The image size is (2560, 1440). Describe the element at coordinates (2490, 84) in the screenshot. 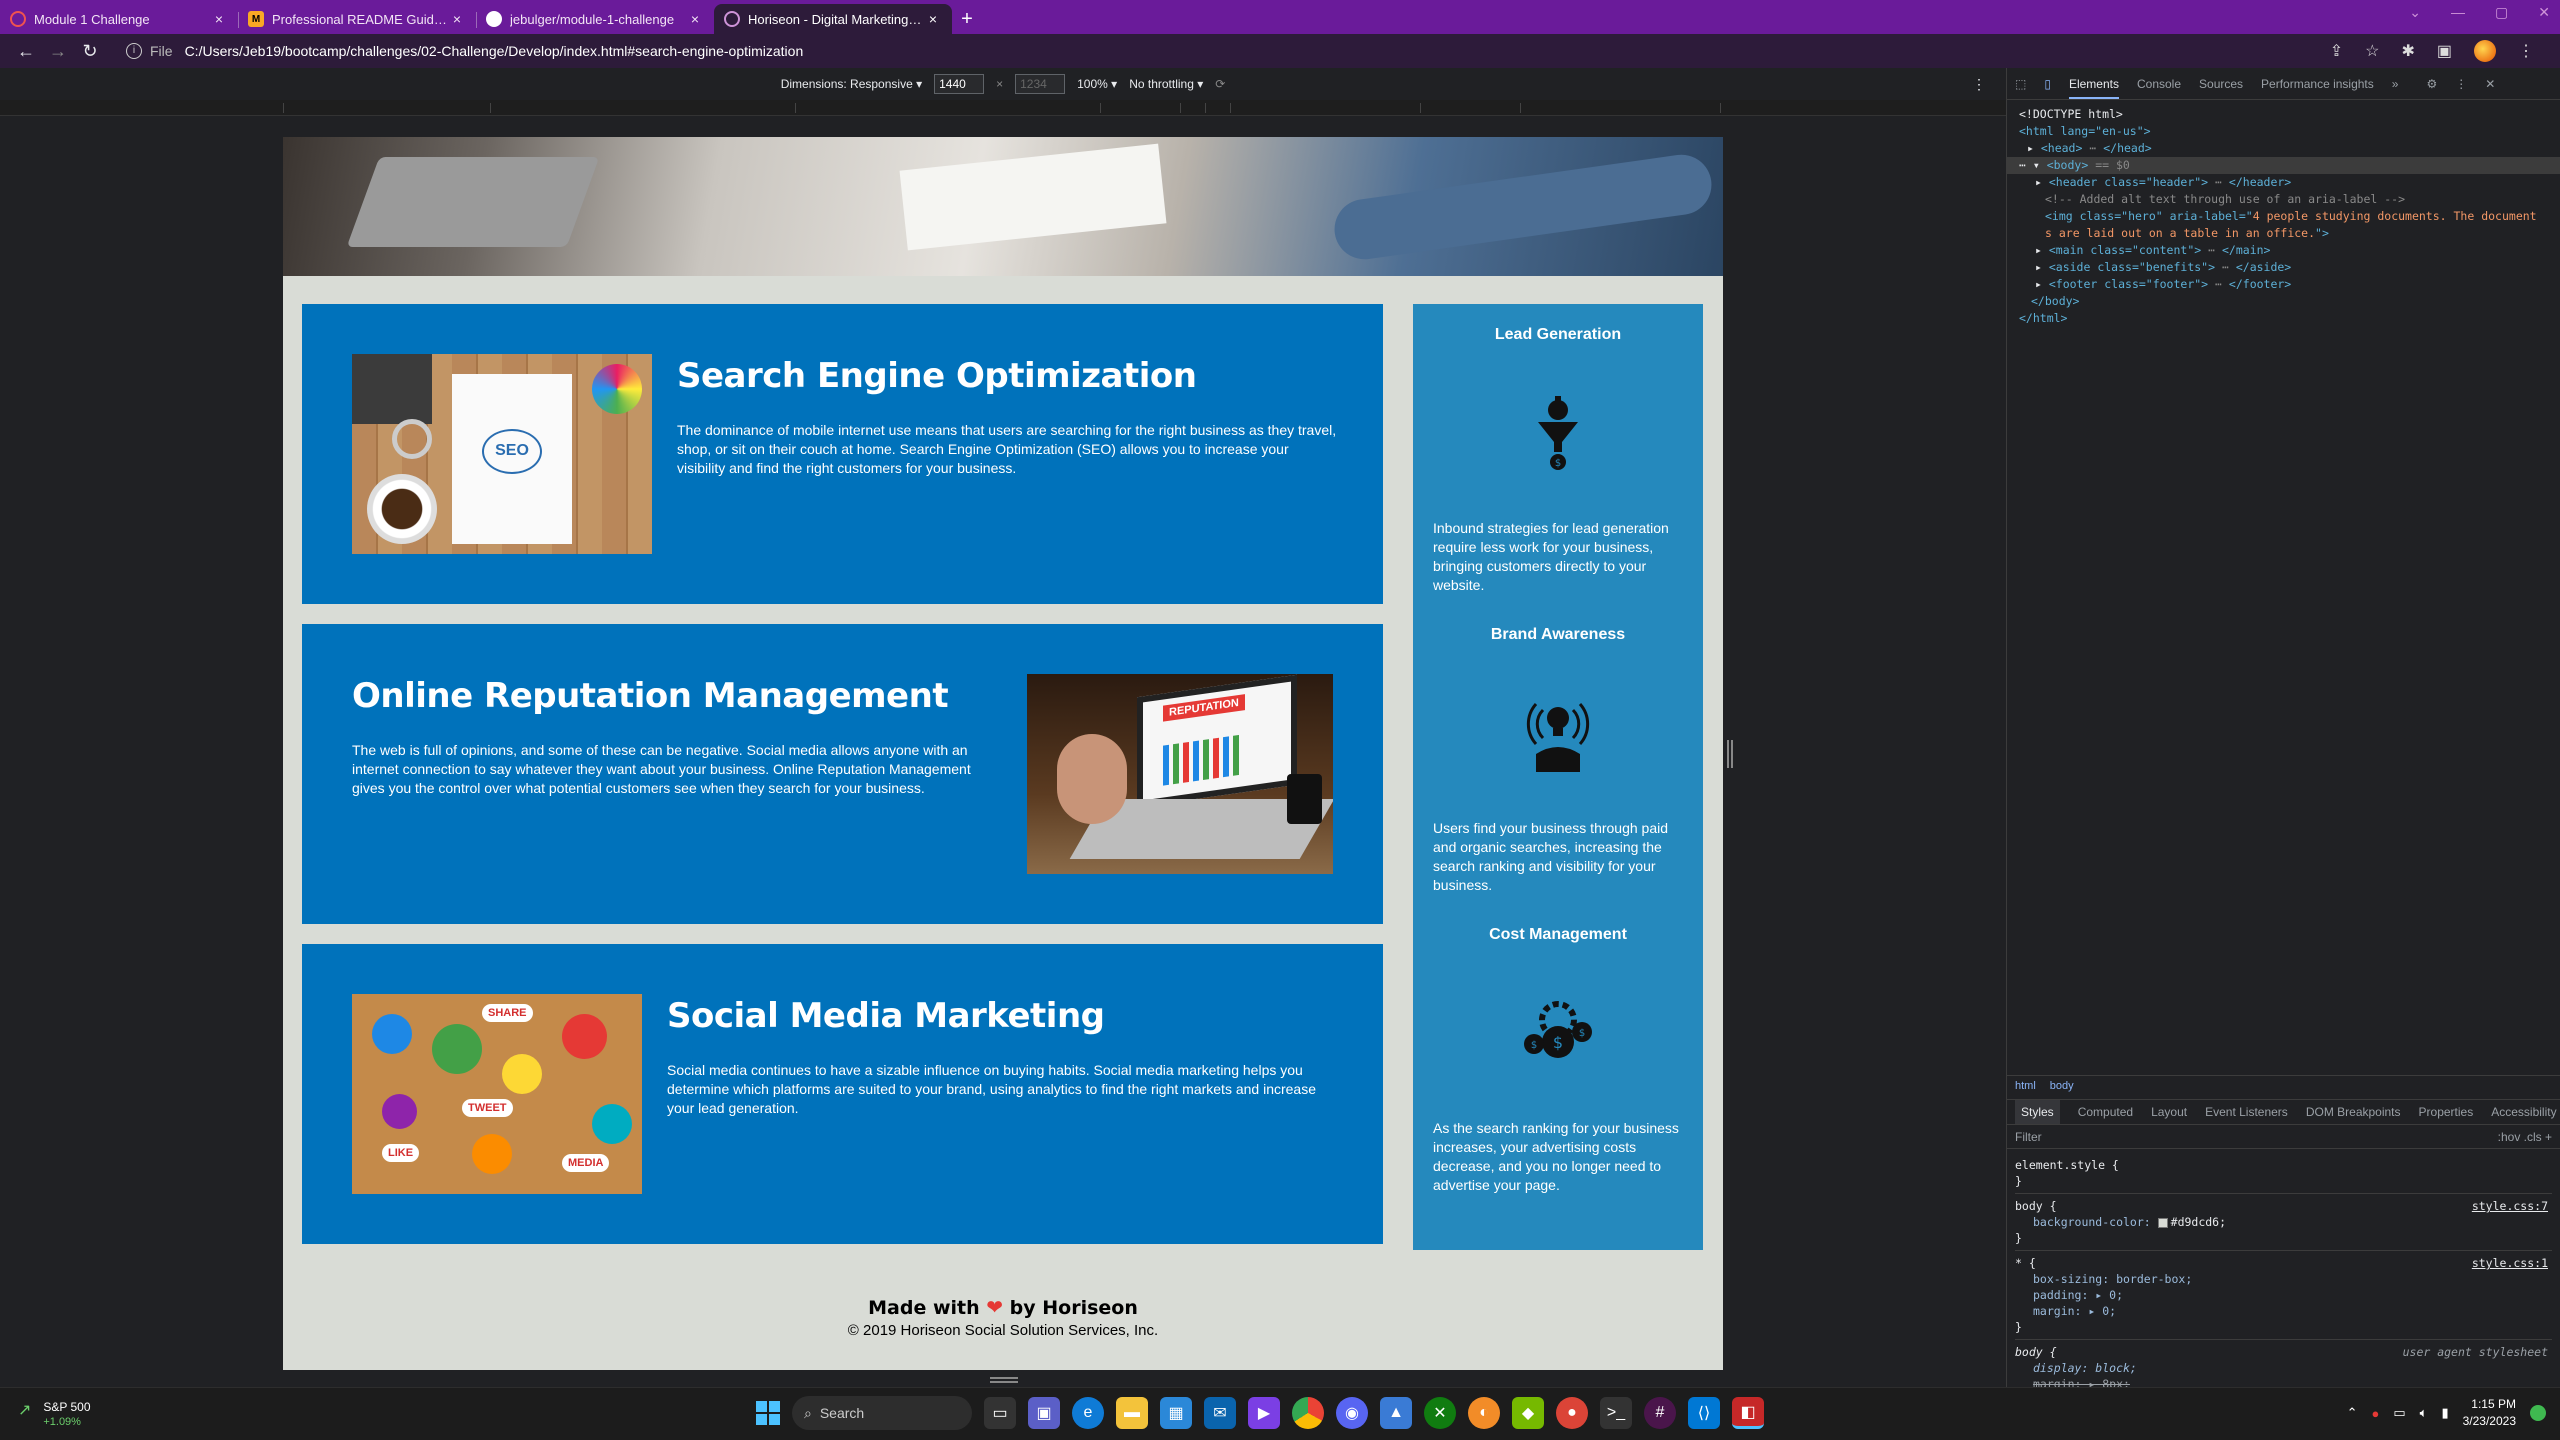

I see `close-devtools-icon: ✕` at that location.